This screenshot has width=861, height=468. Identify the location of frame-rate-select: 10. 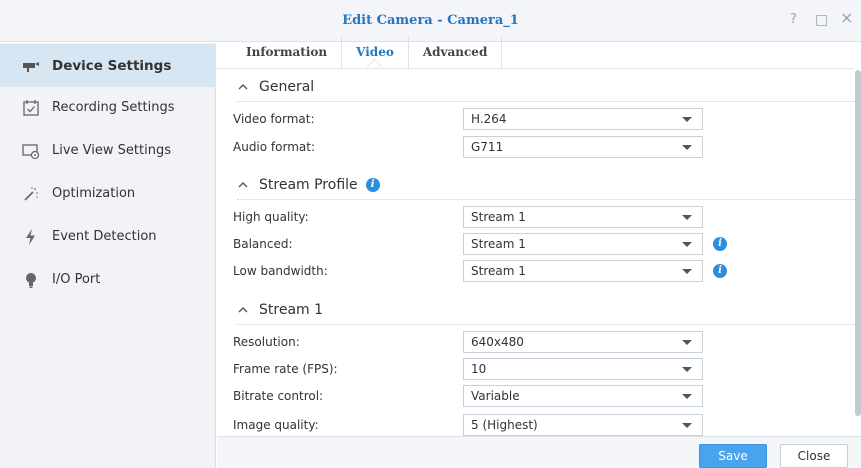
(583, 369).